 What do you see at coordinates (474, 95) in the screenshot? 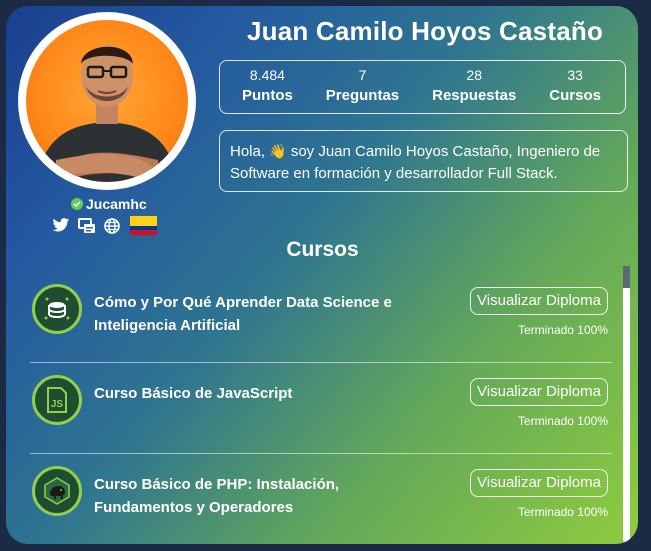
I see `stat-label: Respuestas` at bounding box center [474, 95].